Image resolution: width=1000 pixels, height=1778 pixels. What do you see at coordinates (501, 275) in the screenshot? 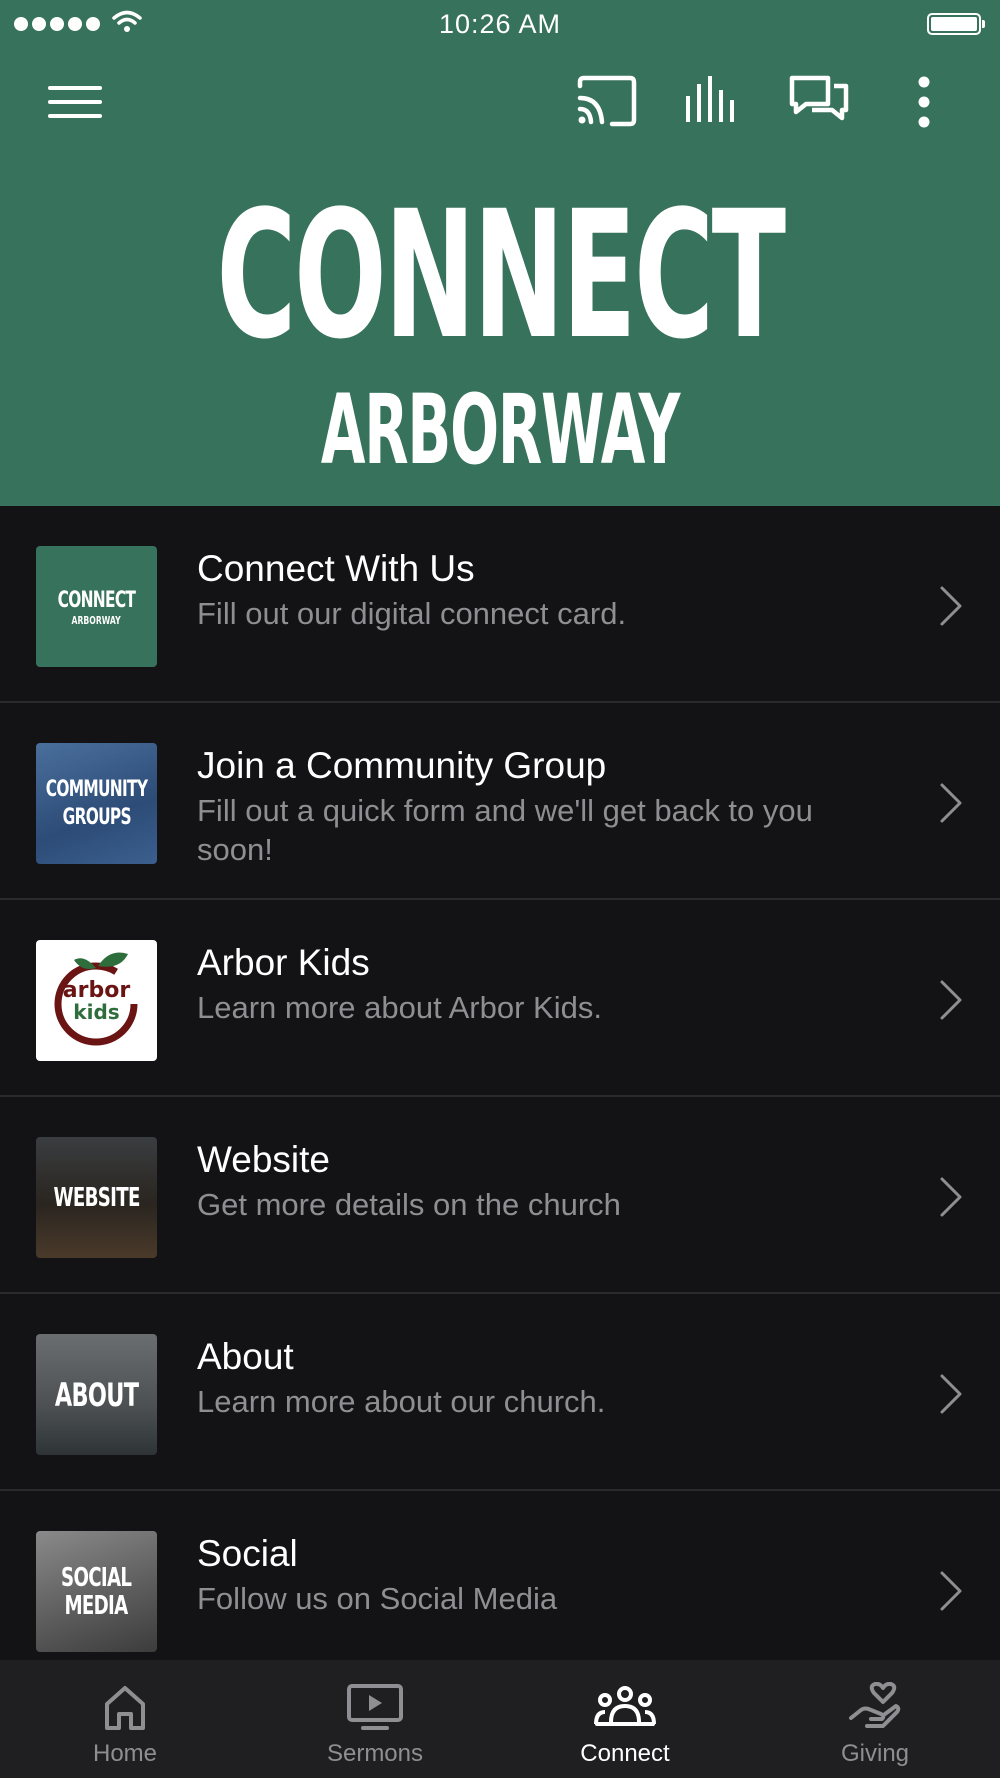
I see `hero-title: CONNECT` at bounding box center [501, 275].